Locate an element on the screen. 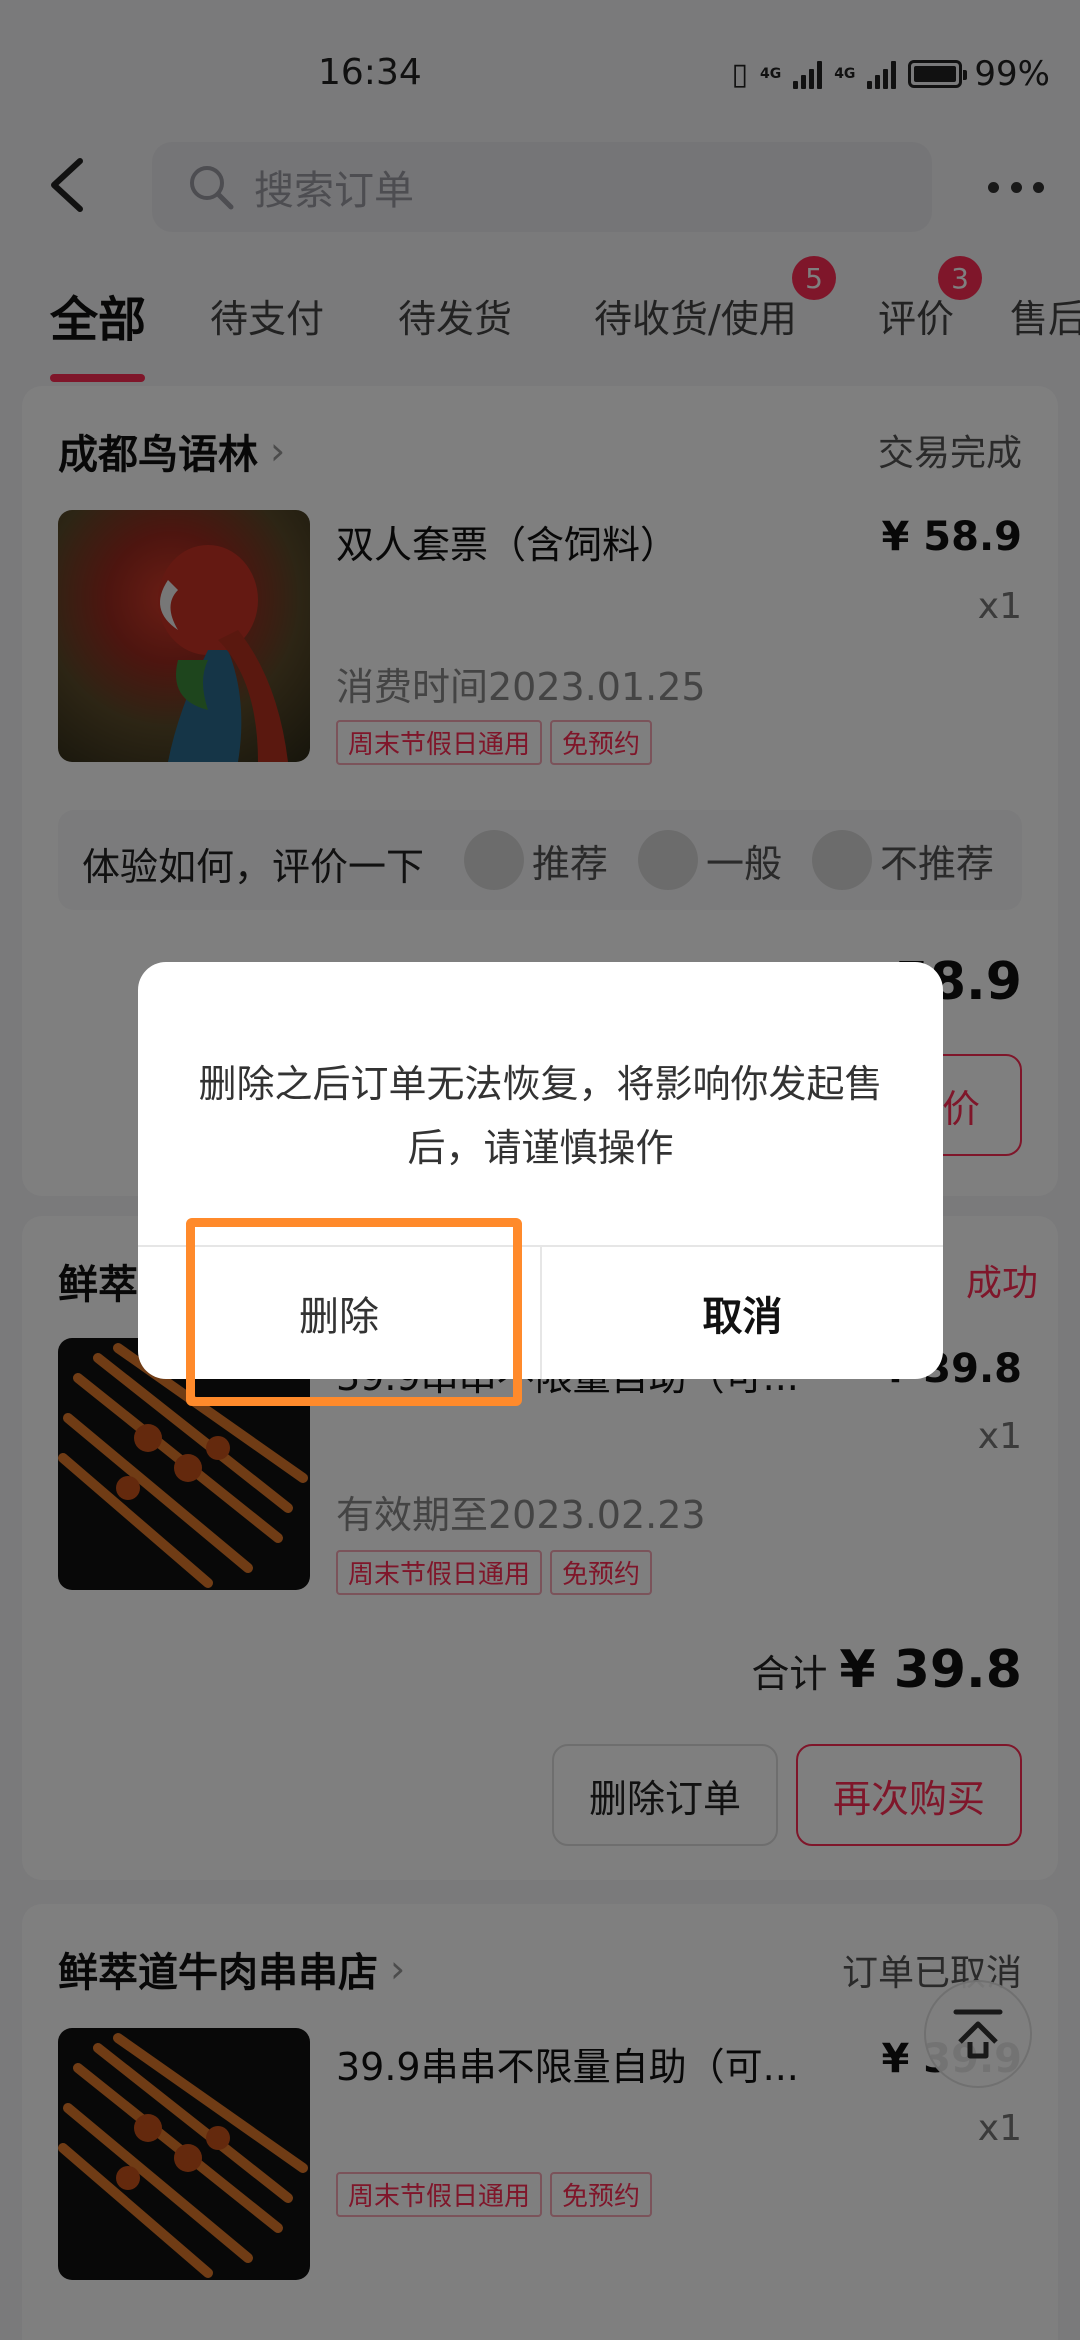  dialog-cancel-button: 取消 is located at coordinates (742, 1313).